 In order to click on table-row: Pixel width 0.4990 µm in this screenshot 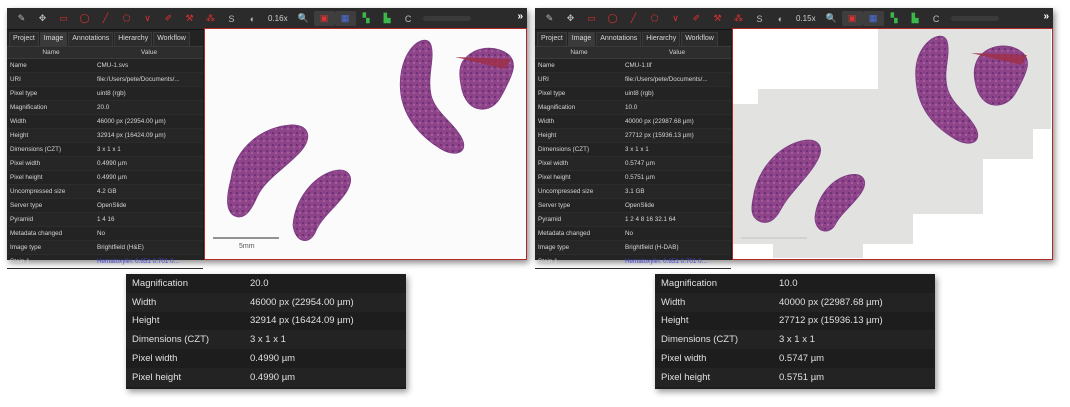, I will do `click(105, 164)`.